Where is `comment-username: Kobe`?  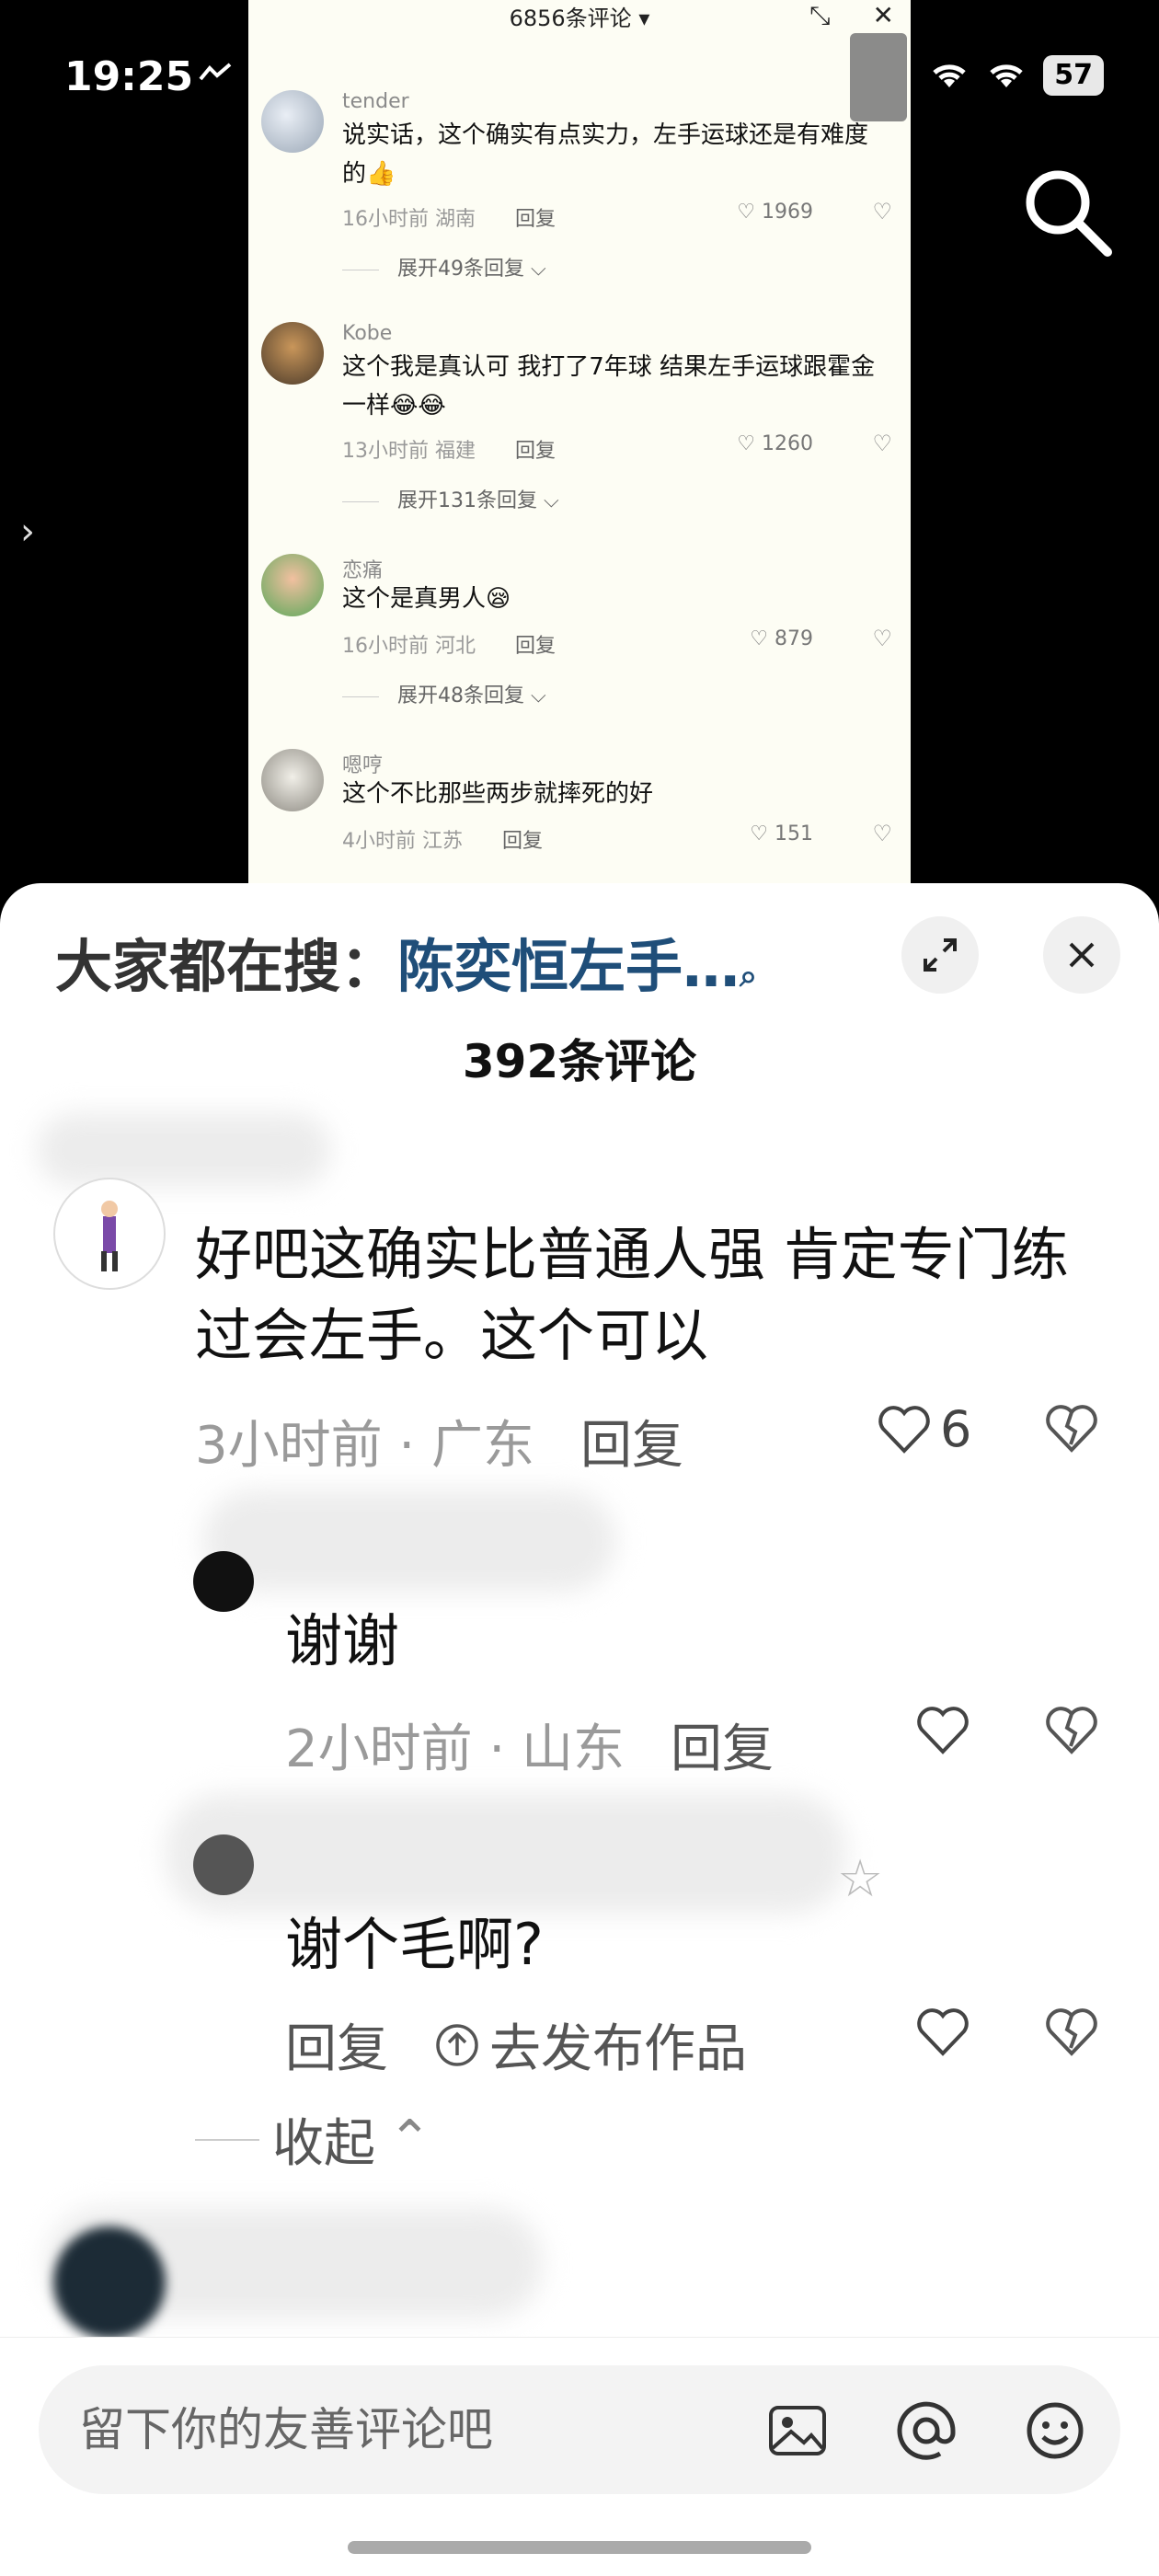
comment-username: Kobe is located at coordinates (367, 333).